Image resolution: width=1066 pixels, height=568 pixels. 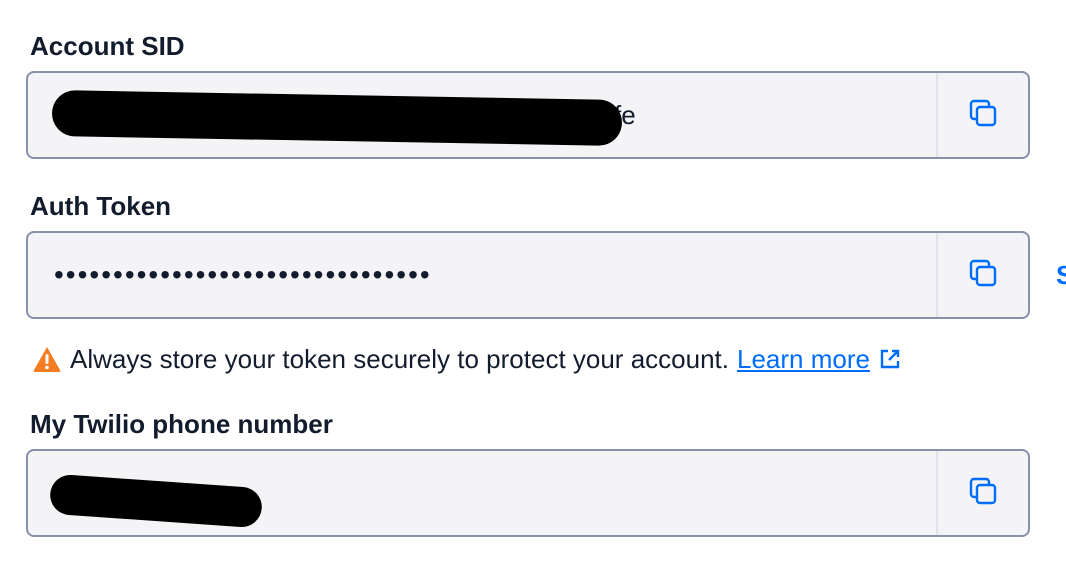 I want to click on auth-token-label: Auth Token, so click(x=101, y=206).